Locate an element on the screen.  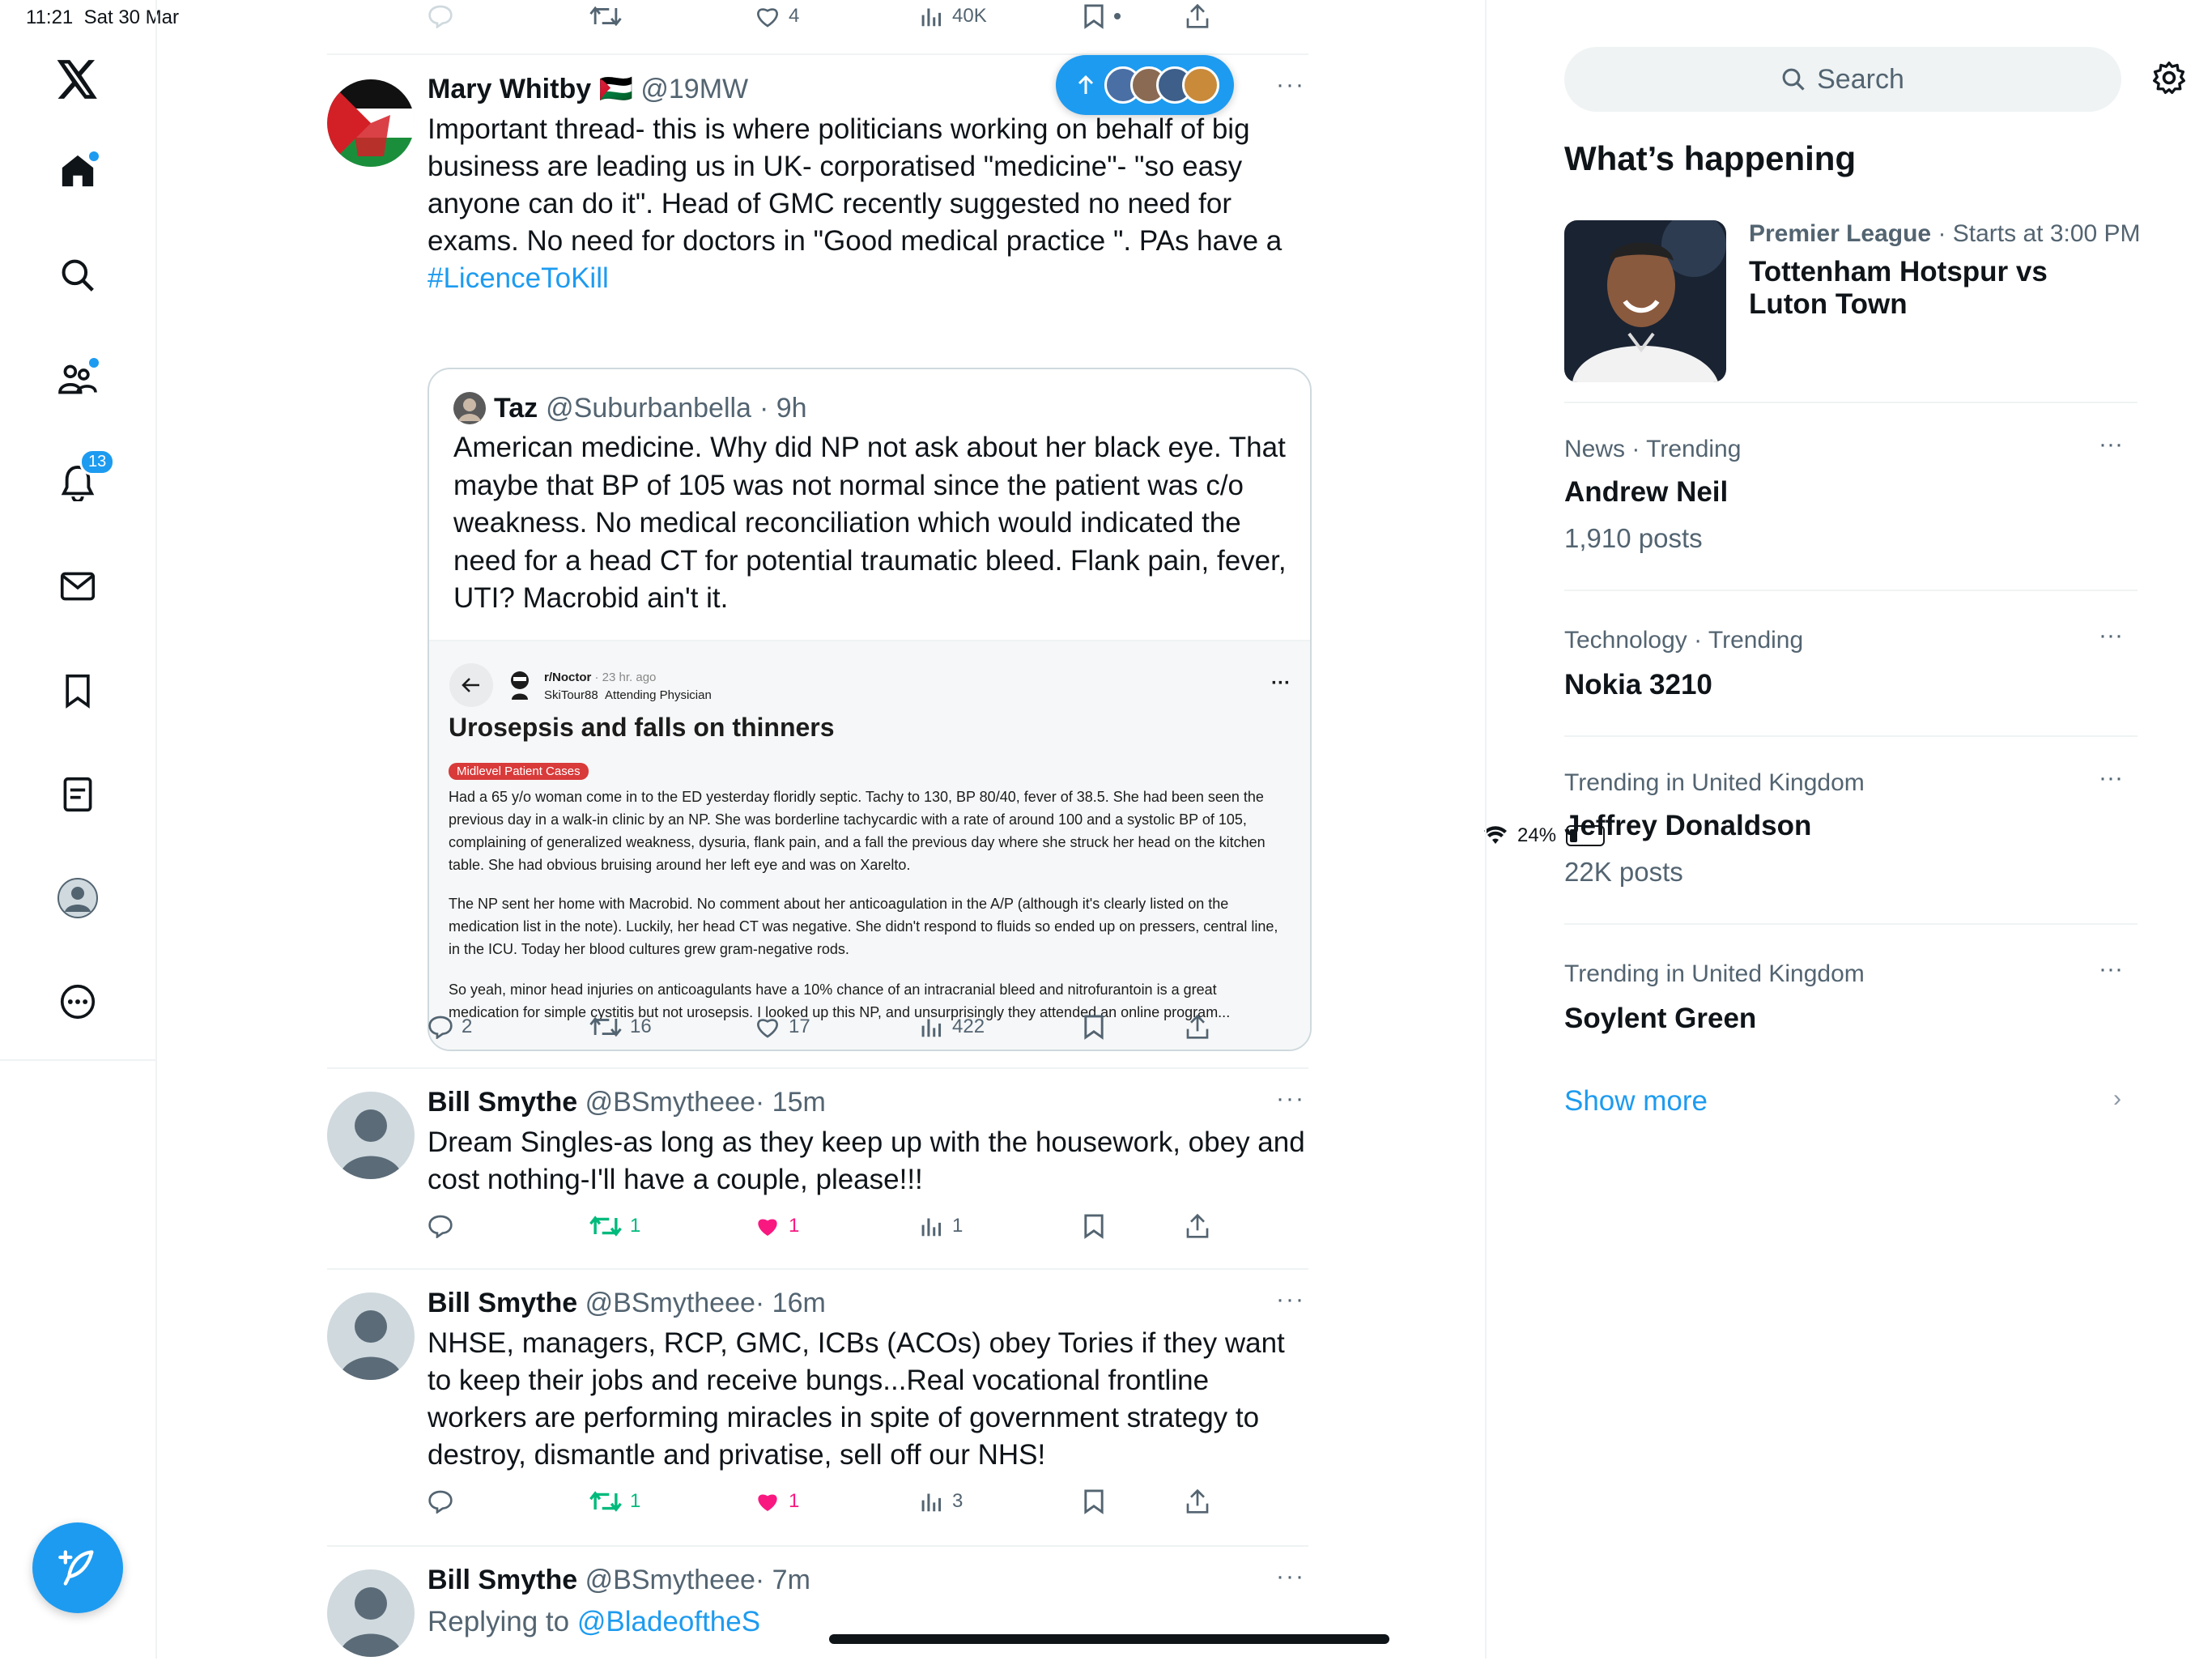
quote-time: · 9h is located at coordinates (783, 408).